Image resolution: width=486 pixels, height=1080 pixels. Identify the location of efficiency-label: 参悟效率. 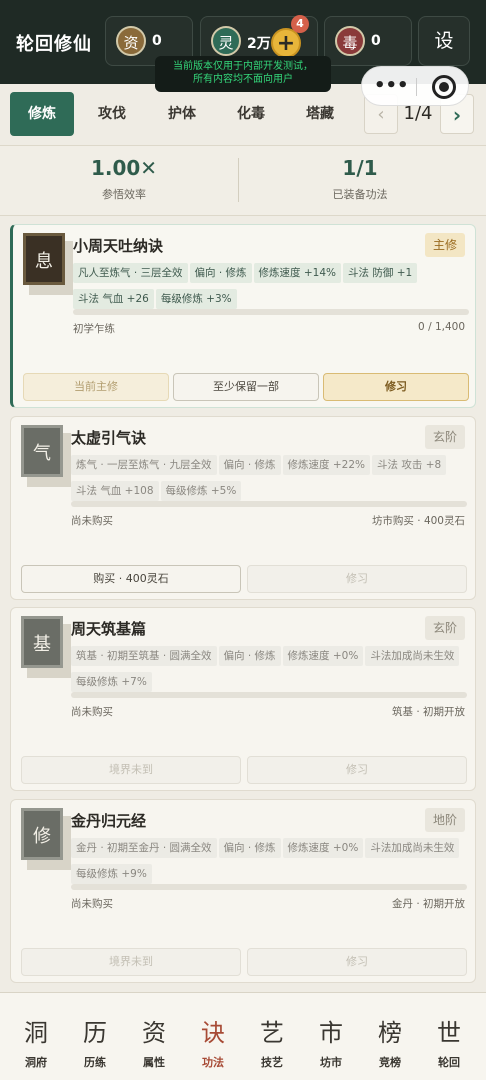
(124, 194).